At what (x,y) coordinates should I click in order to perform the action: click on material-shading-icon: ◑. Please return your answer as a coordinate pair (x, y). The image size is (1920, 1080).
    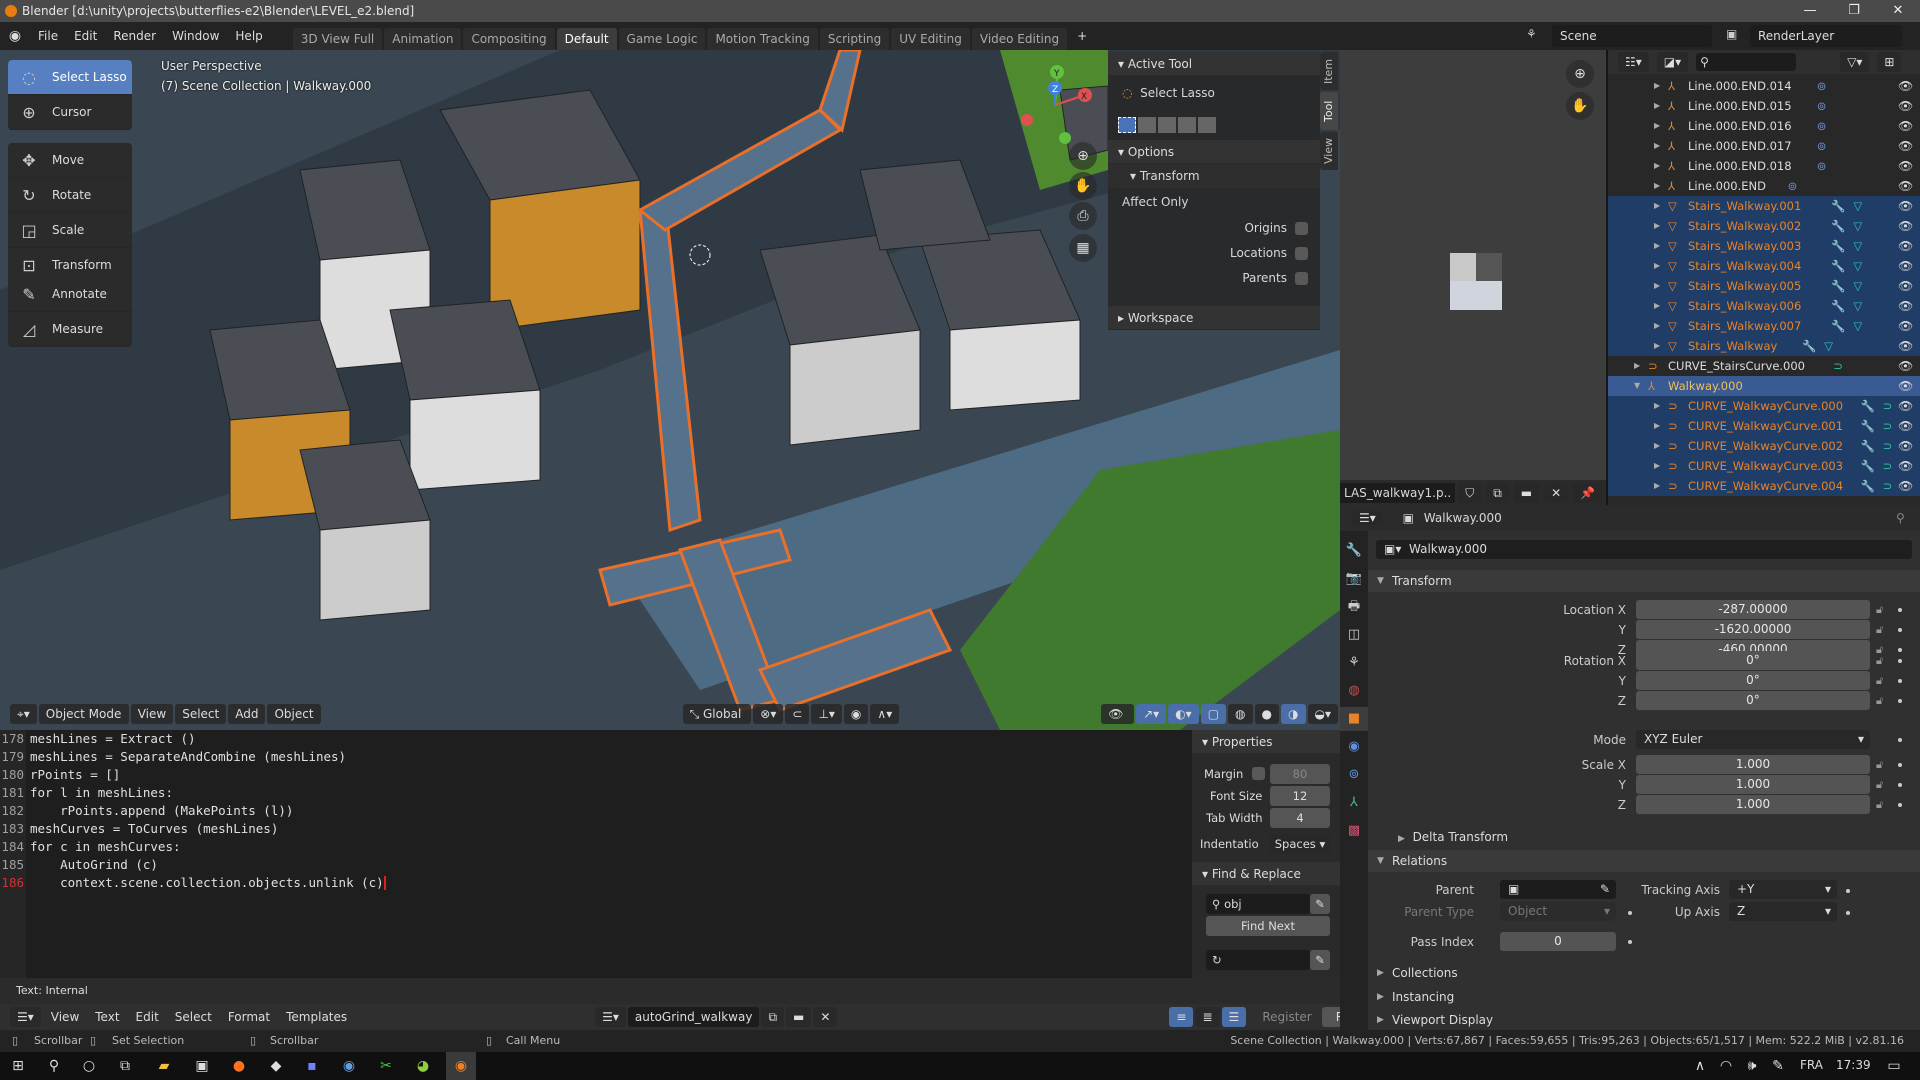
    Looking at the image, I should click on (1293, 714).